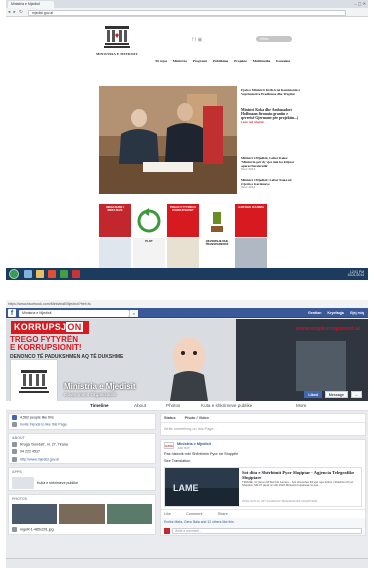 Image resolution: width=374 pixels, height=568 pixels. I want to click on tile-photo, so click(183, 254).